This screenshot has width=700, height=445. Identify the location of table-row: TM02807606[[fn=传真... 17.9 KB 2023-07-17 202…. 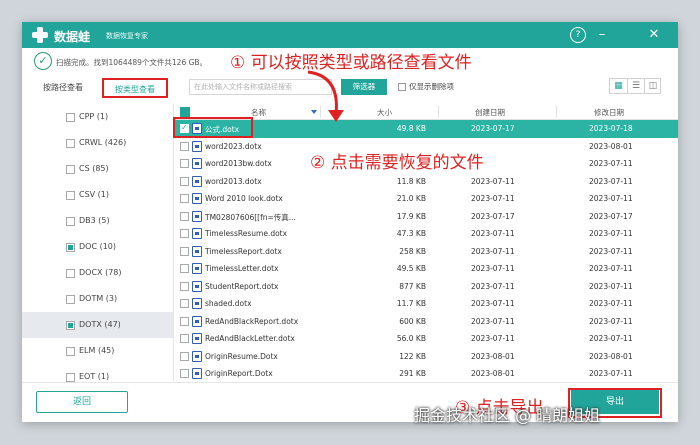
(426, 217).